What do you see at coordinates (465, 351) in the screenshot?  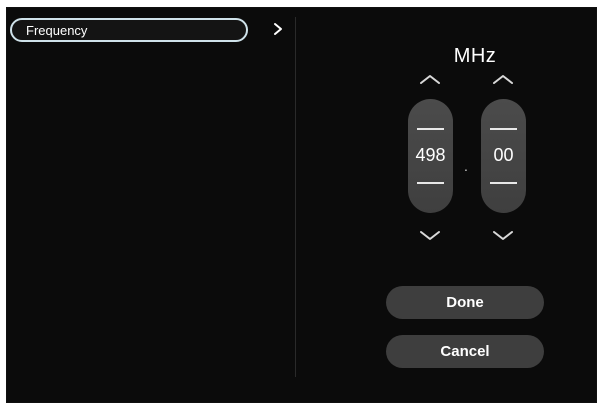 I see `cancel-button: Cancel` at bounding box center [465, 351].